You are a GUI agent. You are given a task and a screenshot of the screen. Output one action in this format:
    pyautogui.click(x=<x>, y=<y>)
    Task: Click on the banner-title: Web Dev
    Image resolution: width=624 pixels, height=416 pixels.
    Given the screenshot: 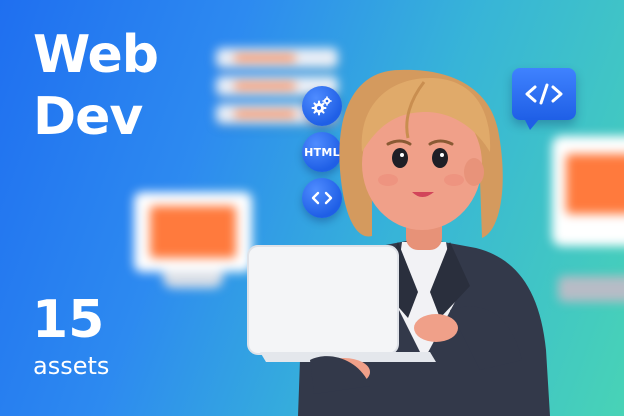 What is the action you would take?
    pyautogui.click(x=96, y=86)
    